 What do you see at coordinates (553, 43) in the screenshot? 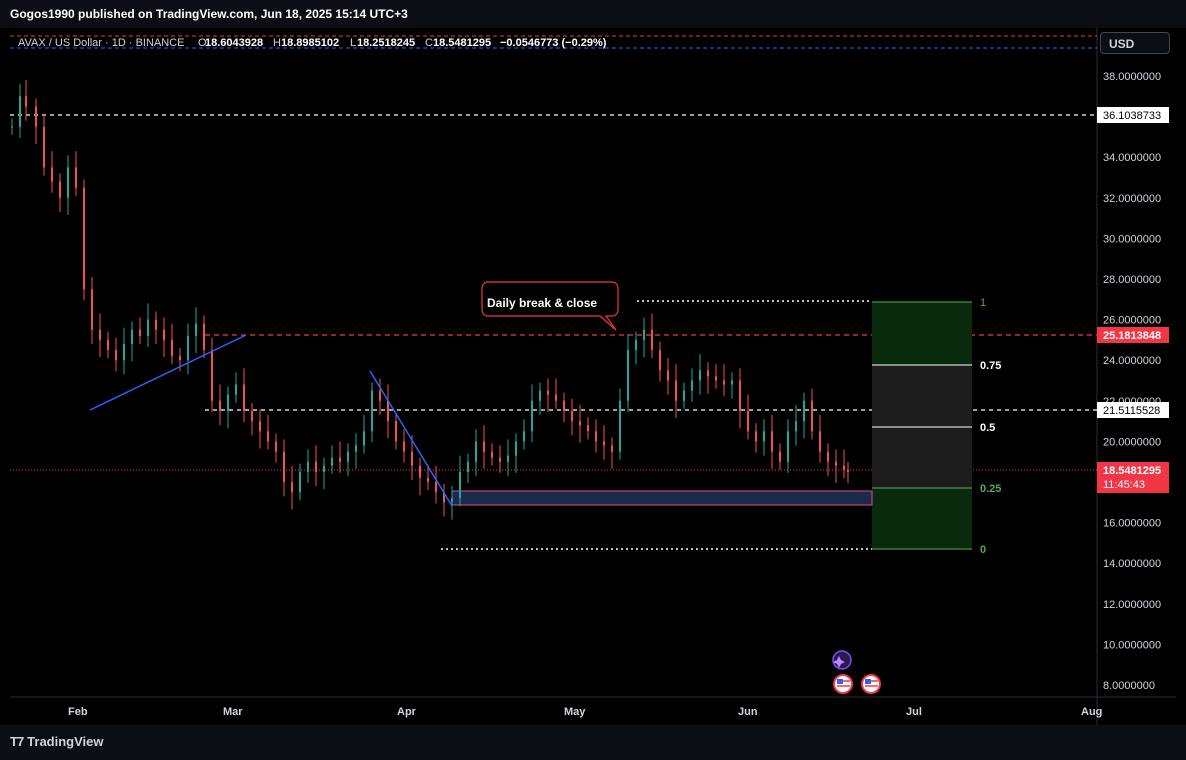
I see `legend-change: −0.0546773 (−0.29%)` at bounding box center [553, 43].